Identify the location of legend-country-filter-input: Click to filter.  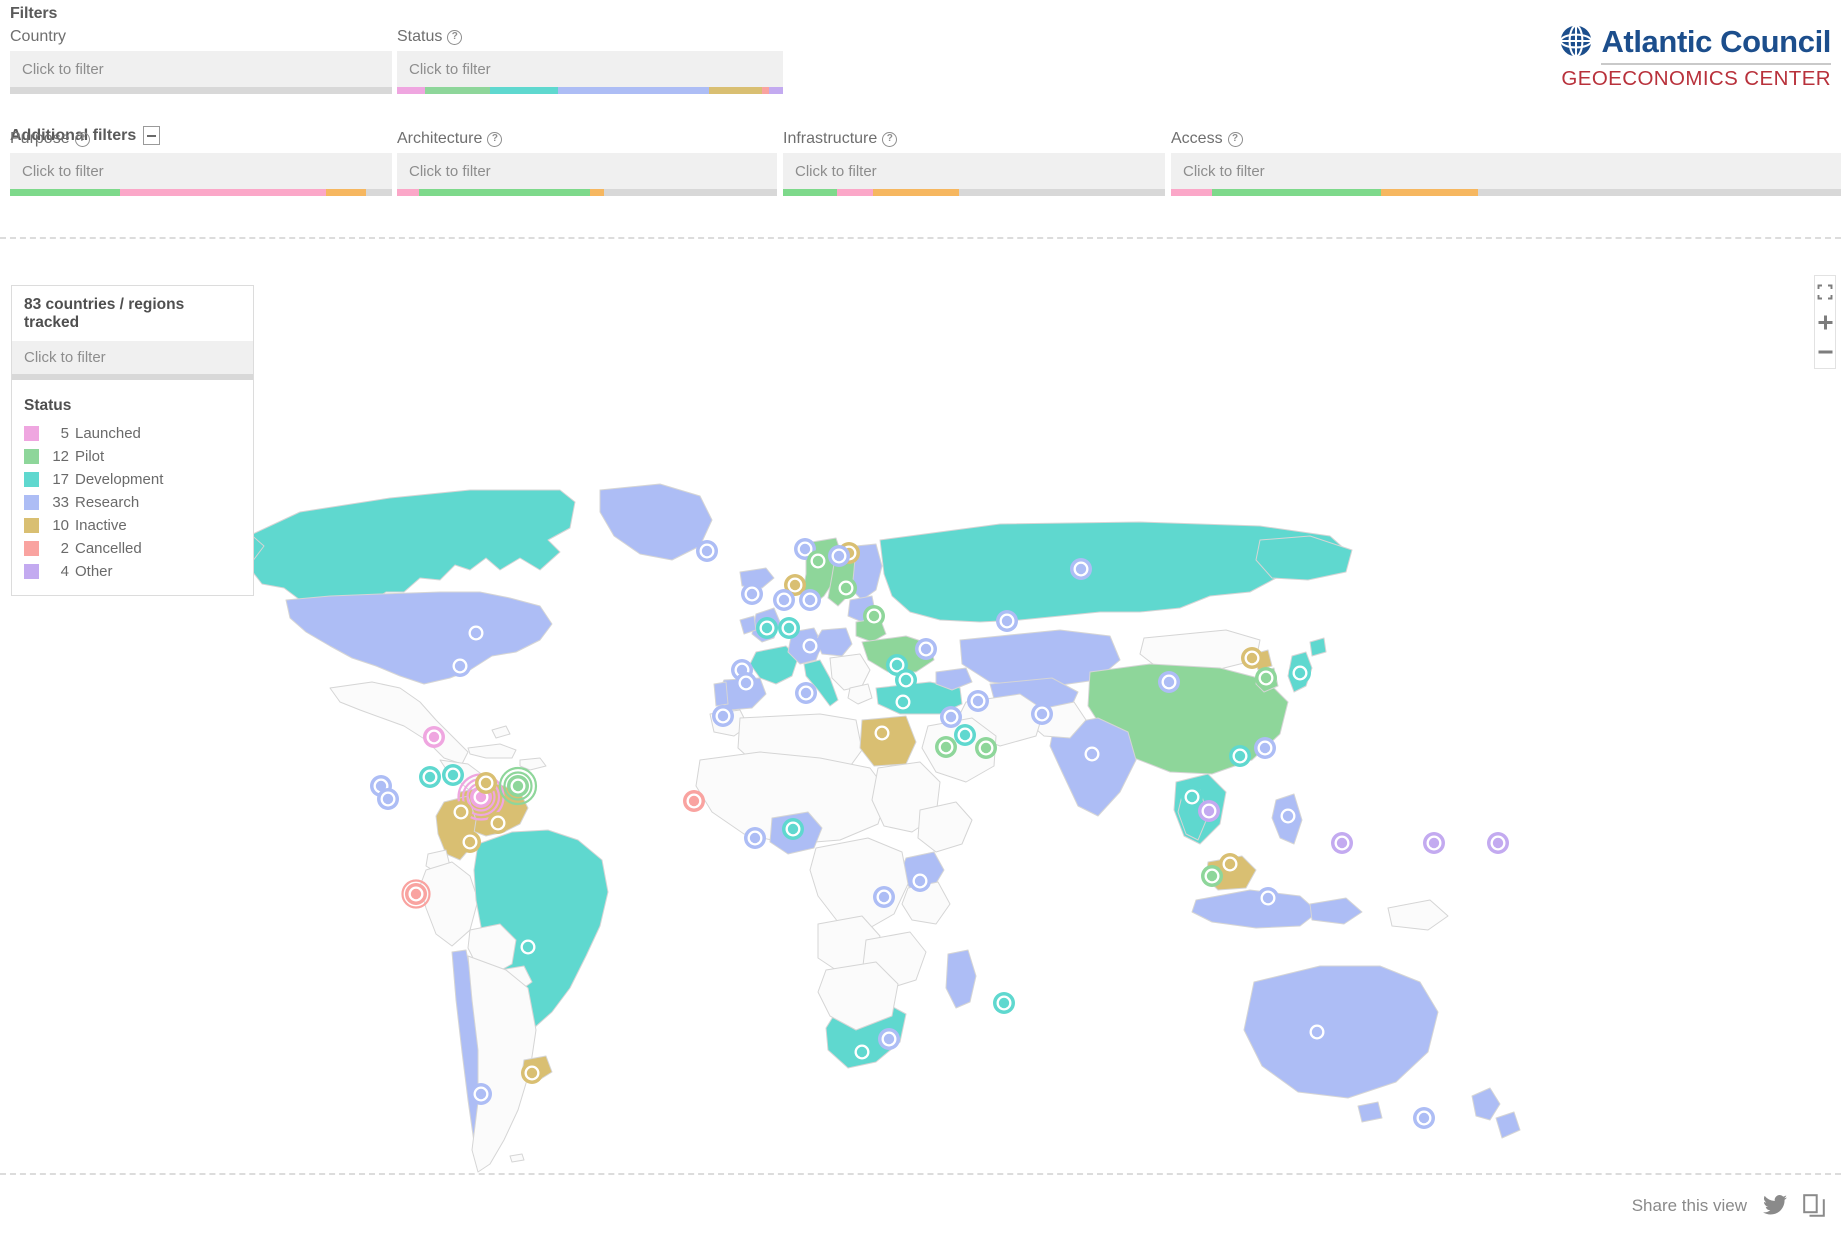
(132, 357).